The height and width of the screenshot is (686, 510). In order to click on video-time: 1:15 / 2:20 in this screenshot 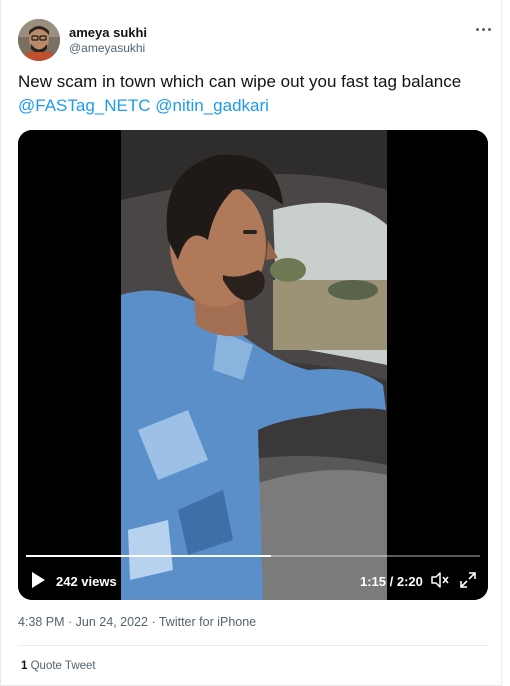, I will do `click(391, 581)`.